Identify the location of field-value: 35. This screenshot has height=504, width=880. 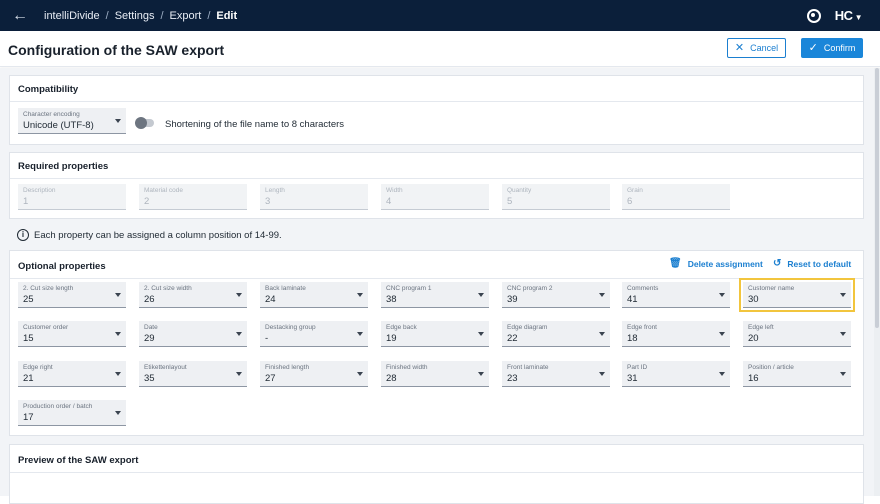
(149, 378).